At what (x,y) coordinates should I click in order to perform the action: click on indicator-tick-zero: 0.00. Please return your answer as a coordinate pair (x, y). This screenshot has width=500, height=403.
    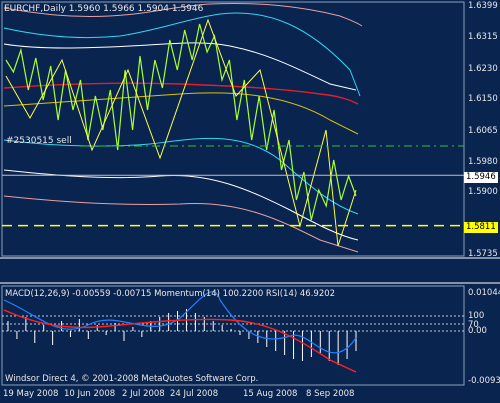
    Looking at the image, I should click on (477, 331).